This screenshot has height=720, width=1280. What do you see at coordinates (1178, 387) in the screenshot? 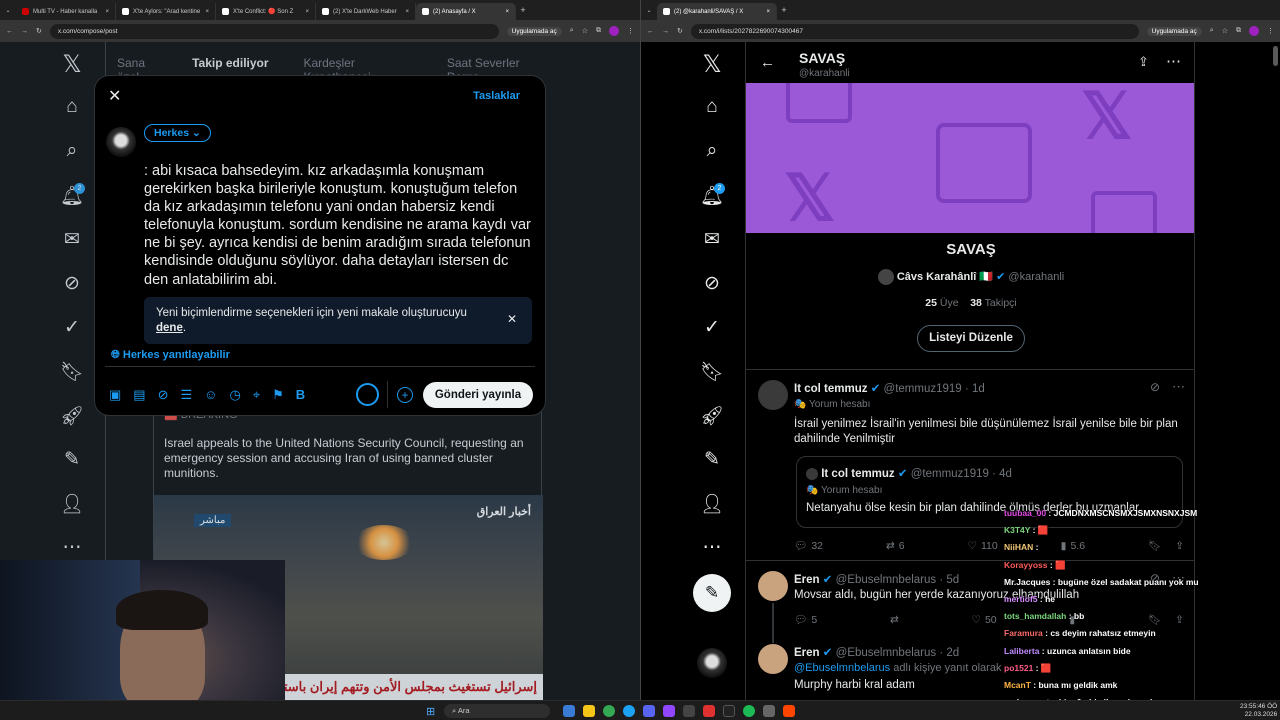
I see `tweet-more-icon: ⋯` at bounding box center [1178, 387].